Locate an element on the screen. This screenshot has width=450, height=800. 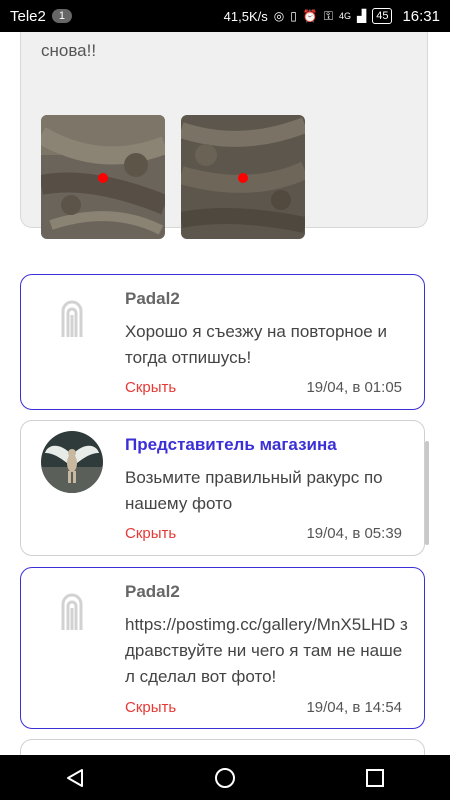
clock: 16:31 is located at coordinates (421, 16).